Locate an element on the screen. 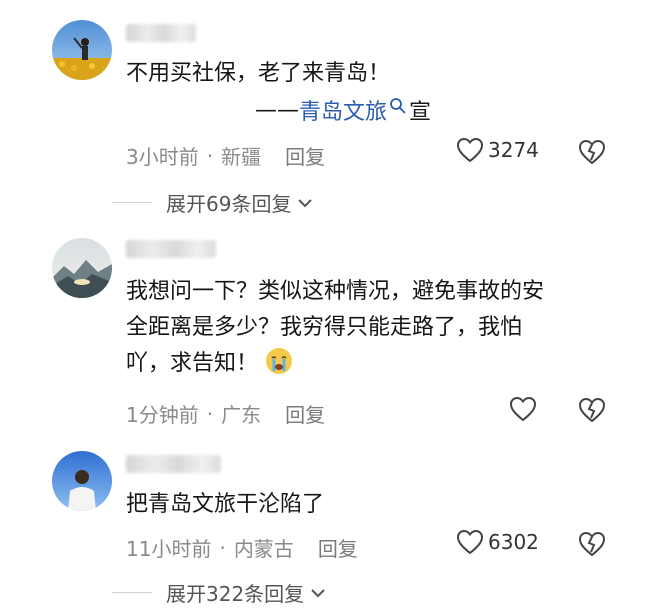 The height and width of the screenshot is (609, 660). comment-text: 不用买社保，老了来青岛！ is located at coordinates (258, 73).